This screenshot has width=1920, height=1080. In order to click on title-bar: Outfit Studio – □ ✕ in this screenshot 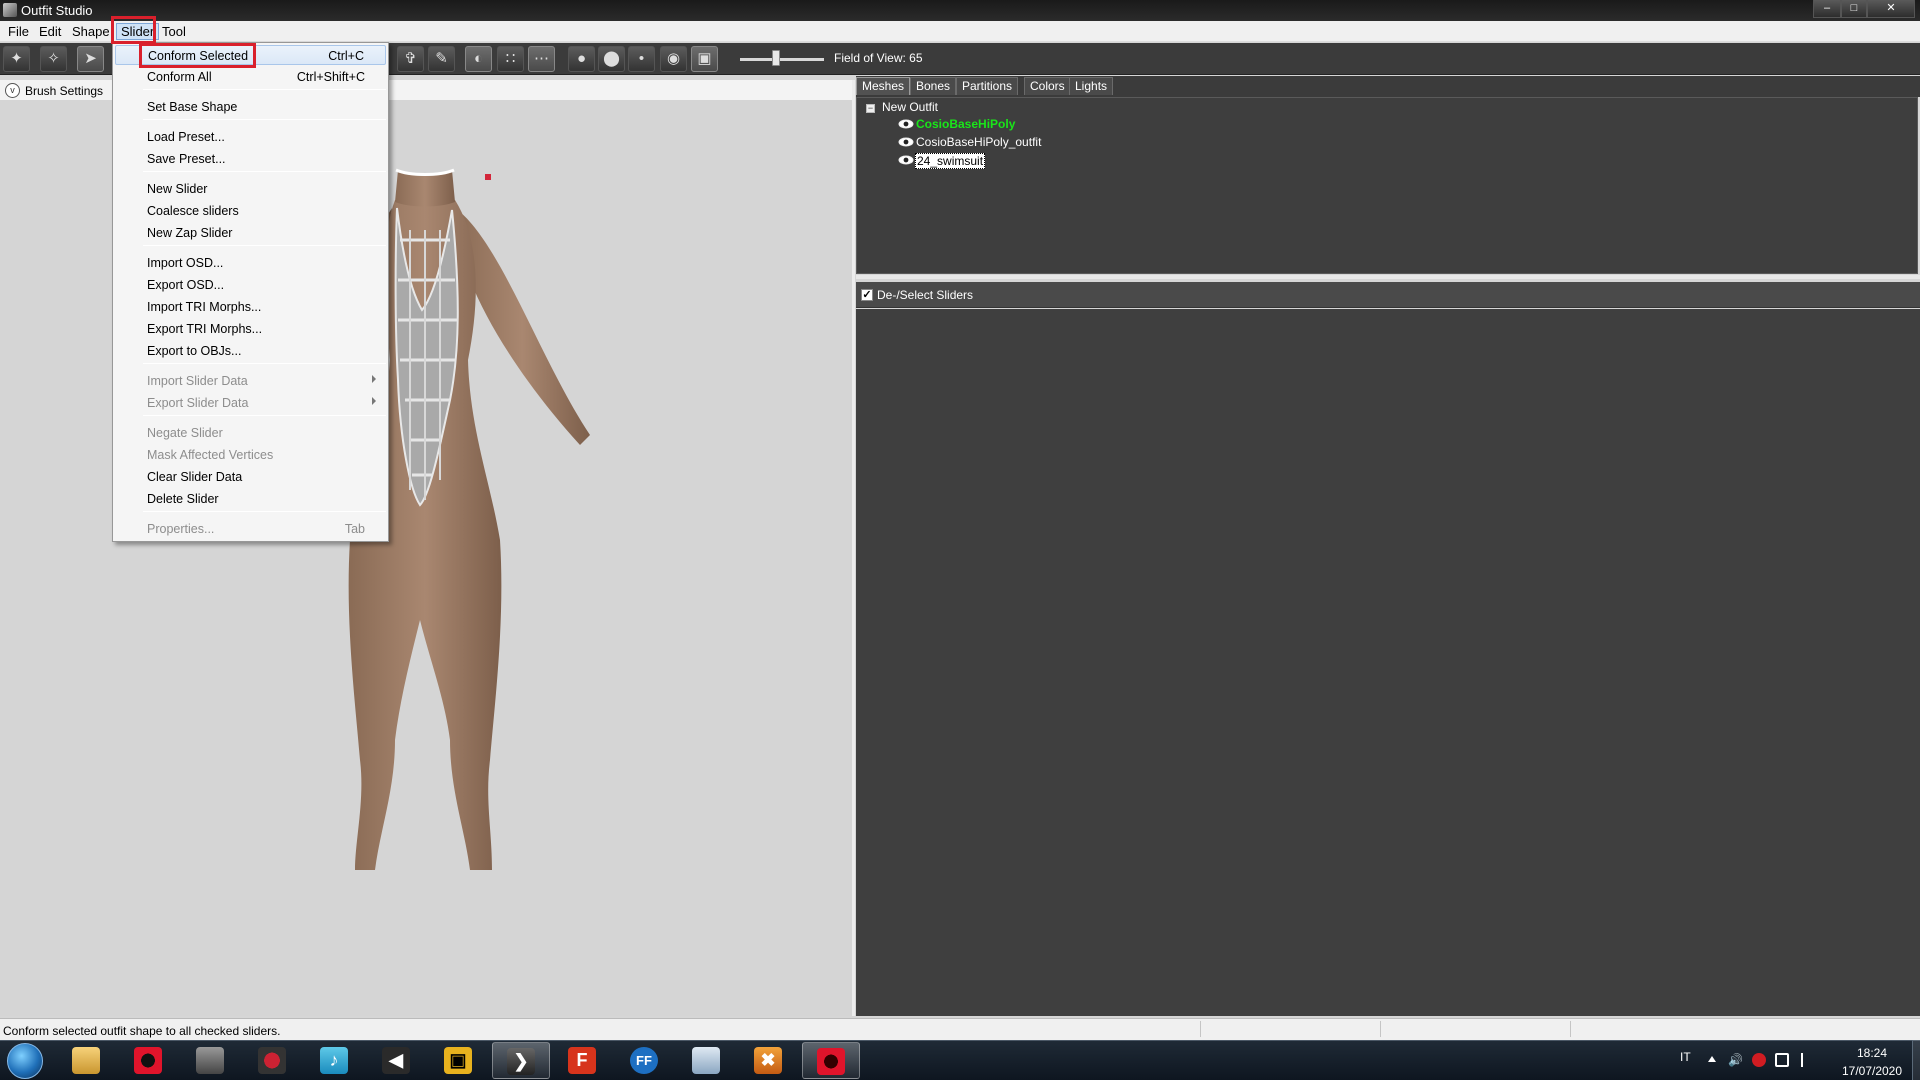, I will do `click(960, 10)`.